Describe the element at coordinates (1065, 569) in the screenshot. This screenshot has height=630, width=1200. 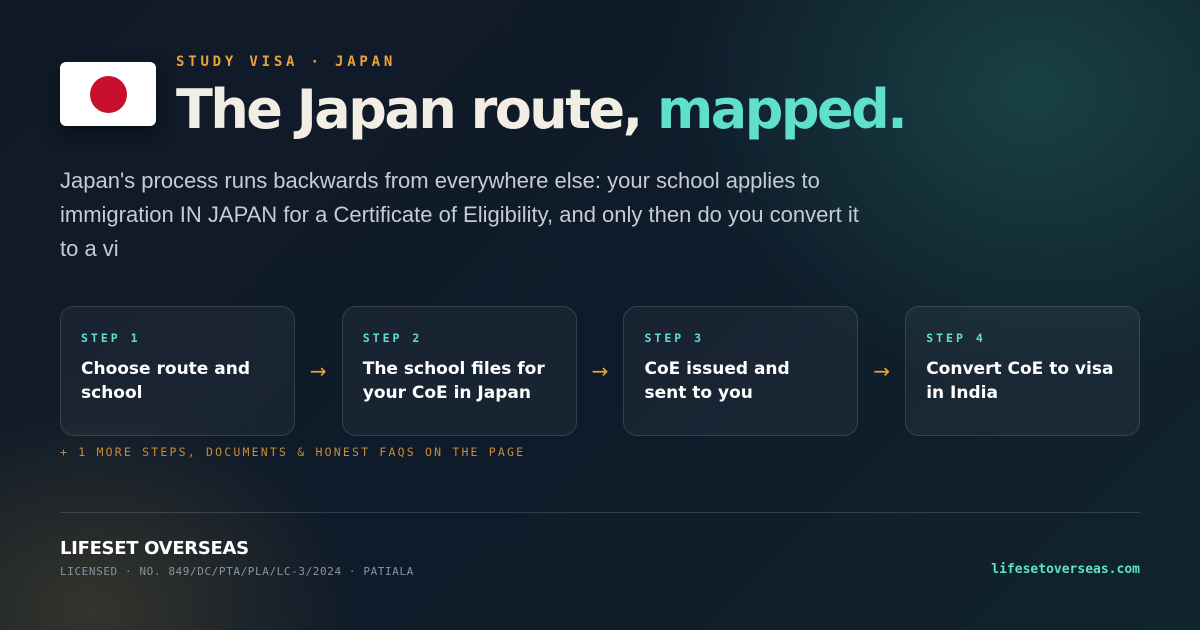
I see `website-link: lifesetoverseas.com` at that location.